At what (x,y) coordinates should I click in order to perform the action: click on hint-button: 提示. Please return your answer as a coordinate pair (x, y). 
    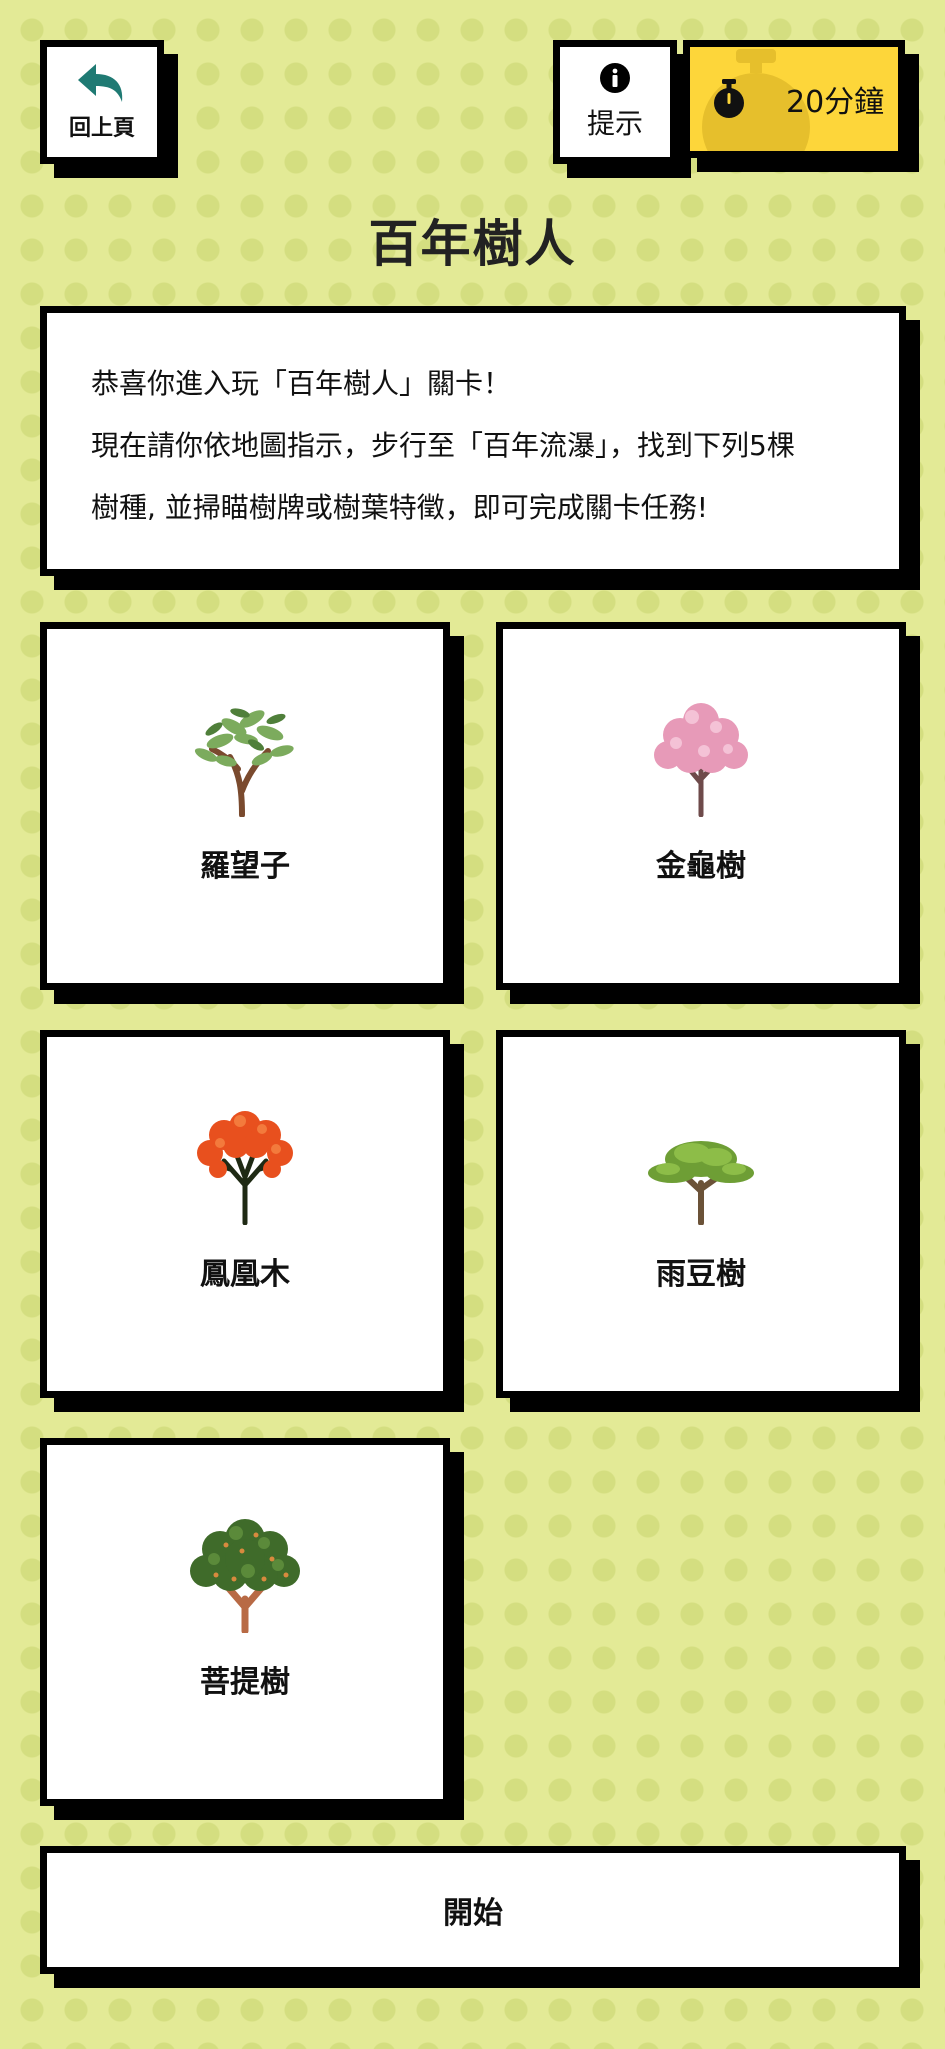
    Looking at the image, I should click on (615, 102).